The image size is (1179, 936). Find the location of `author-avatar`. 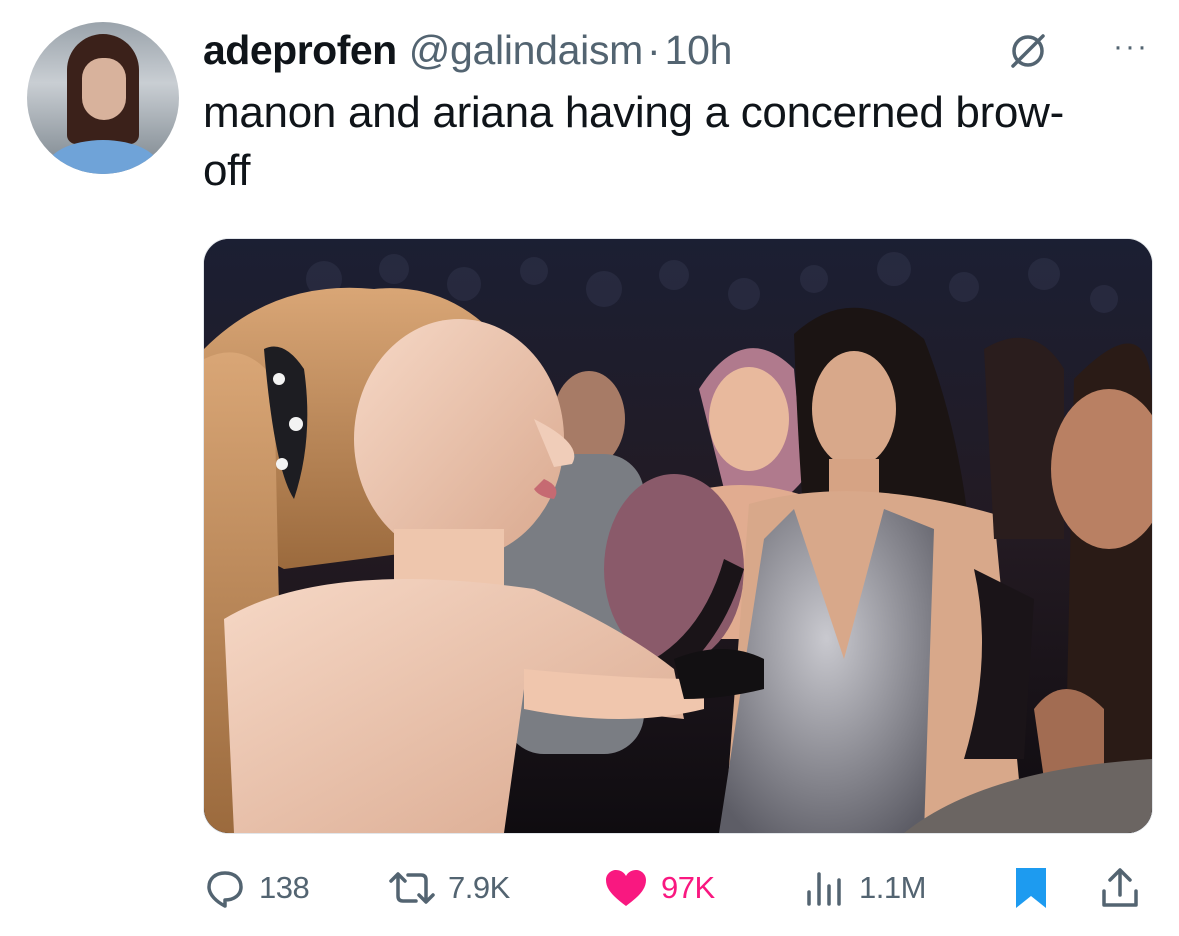

author-avatar is located at coordinates (103, 98).